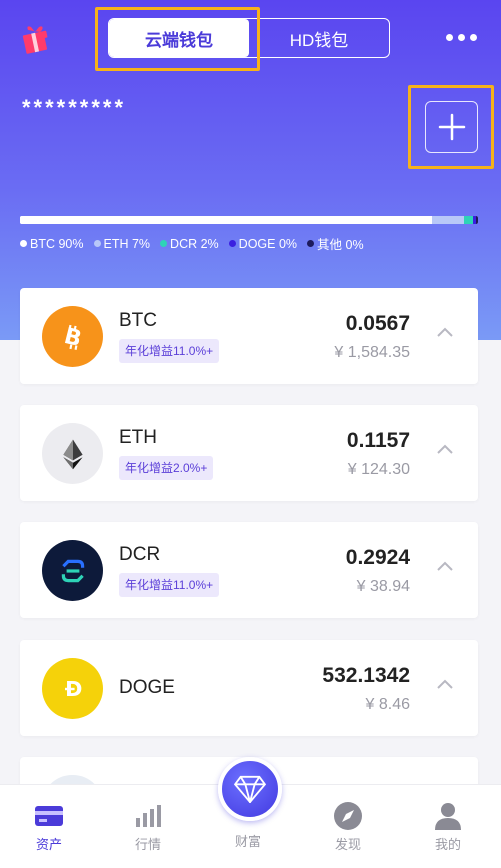 This screenshot has height=868, width=501. I want to click on asset-fiat-value: ¥ 1,584.35, so click(372, 352).